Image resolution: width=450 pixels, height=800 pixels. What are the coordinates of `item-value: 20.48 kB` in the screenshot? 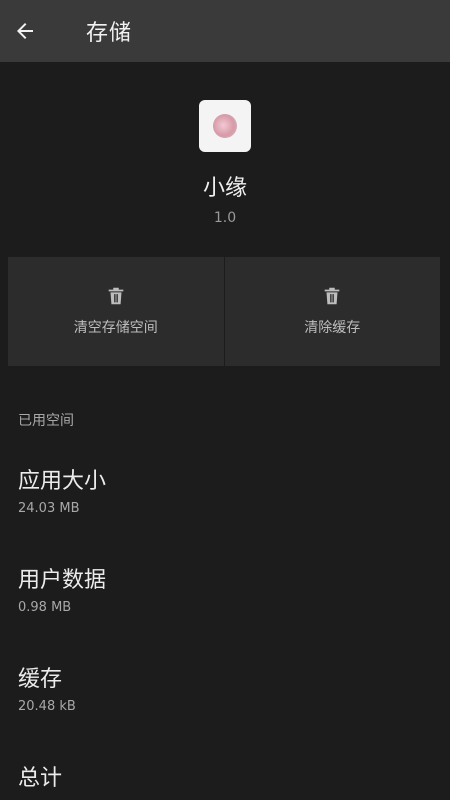 It's located at (47, 706).